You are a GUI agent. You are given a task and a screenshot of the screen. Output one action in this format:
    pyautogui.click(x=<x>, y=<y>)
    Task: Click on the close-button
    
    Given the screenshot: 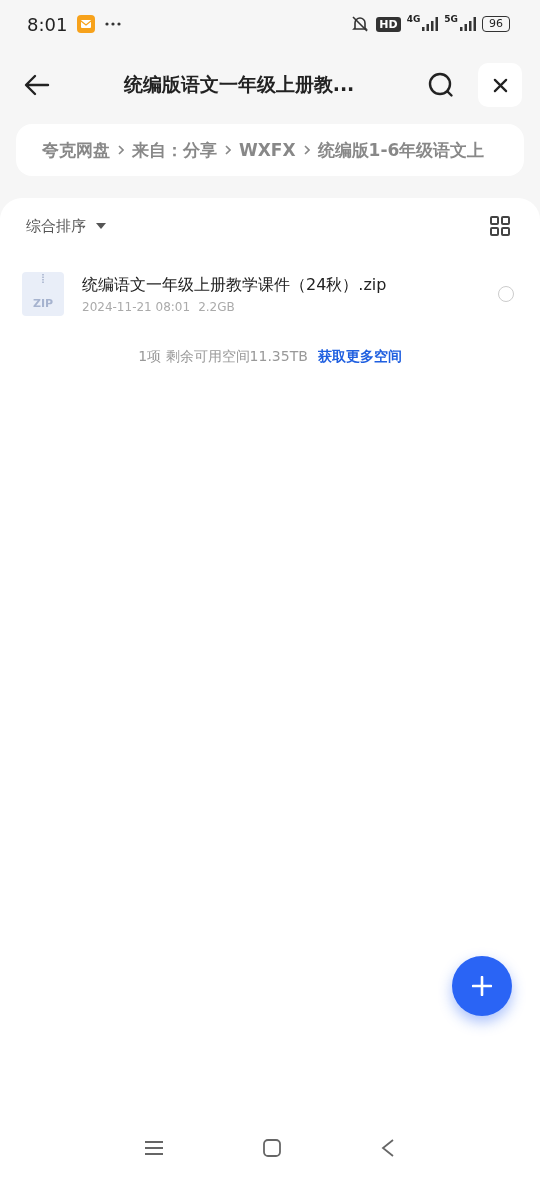 What is the action you would take?
    pyautogui.click(x=500, y=85)
    